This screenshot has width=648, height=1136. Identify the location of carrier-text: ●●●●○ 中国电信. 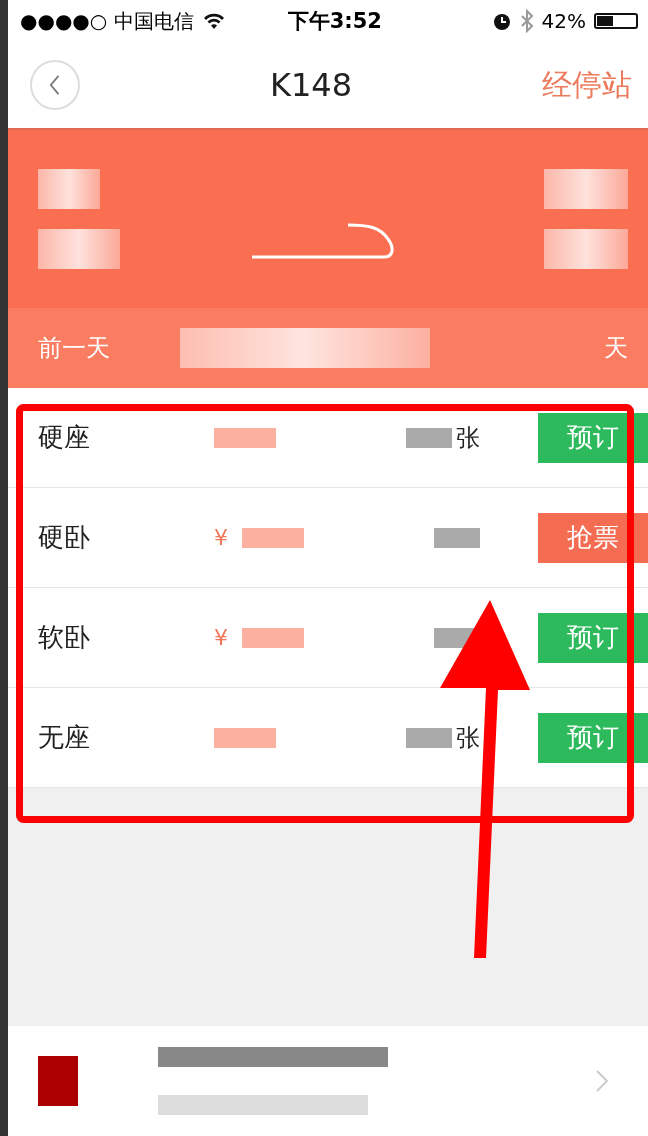
(107, 21).